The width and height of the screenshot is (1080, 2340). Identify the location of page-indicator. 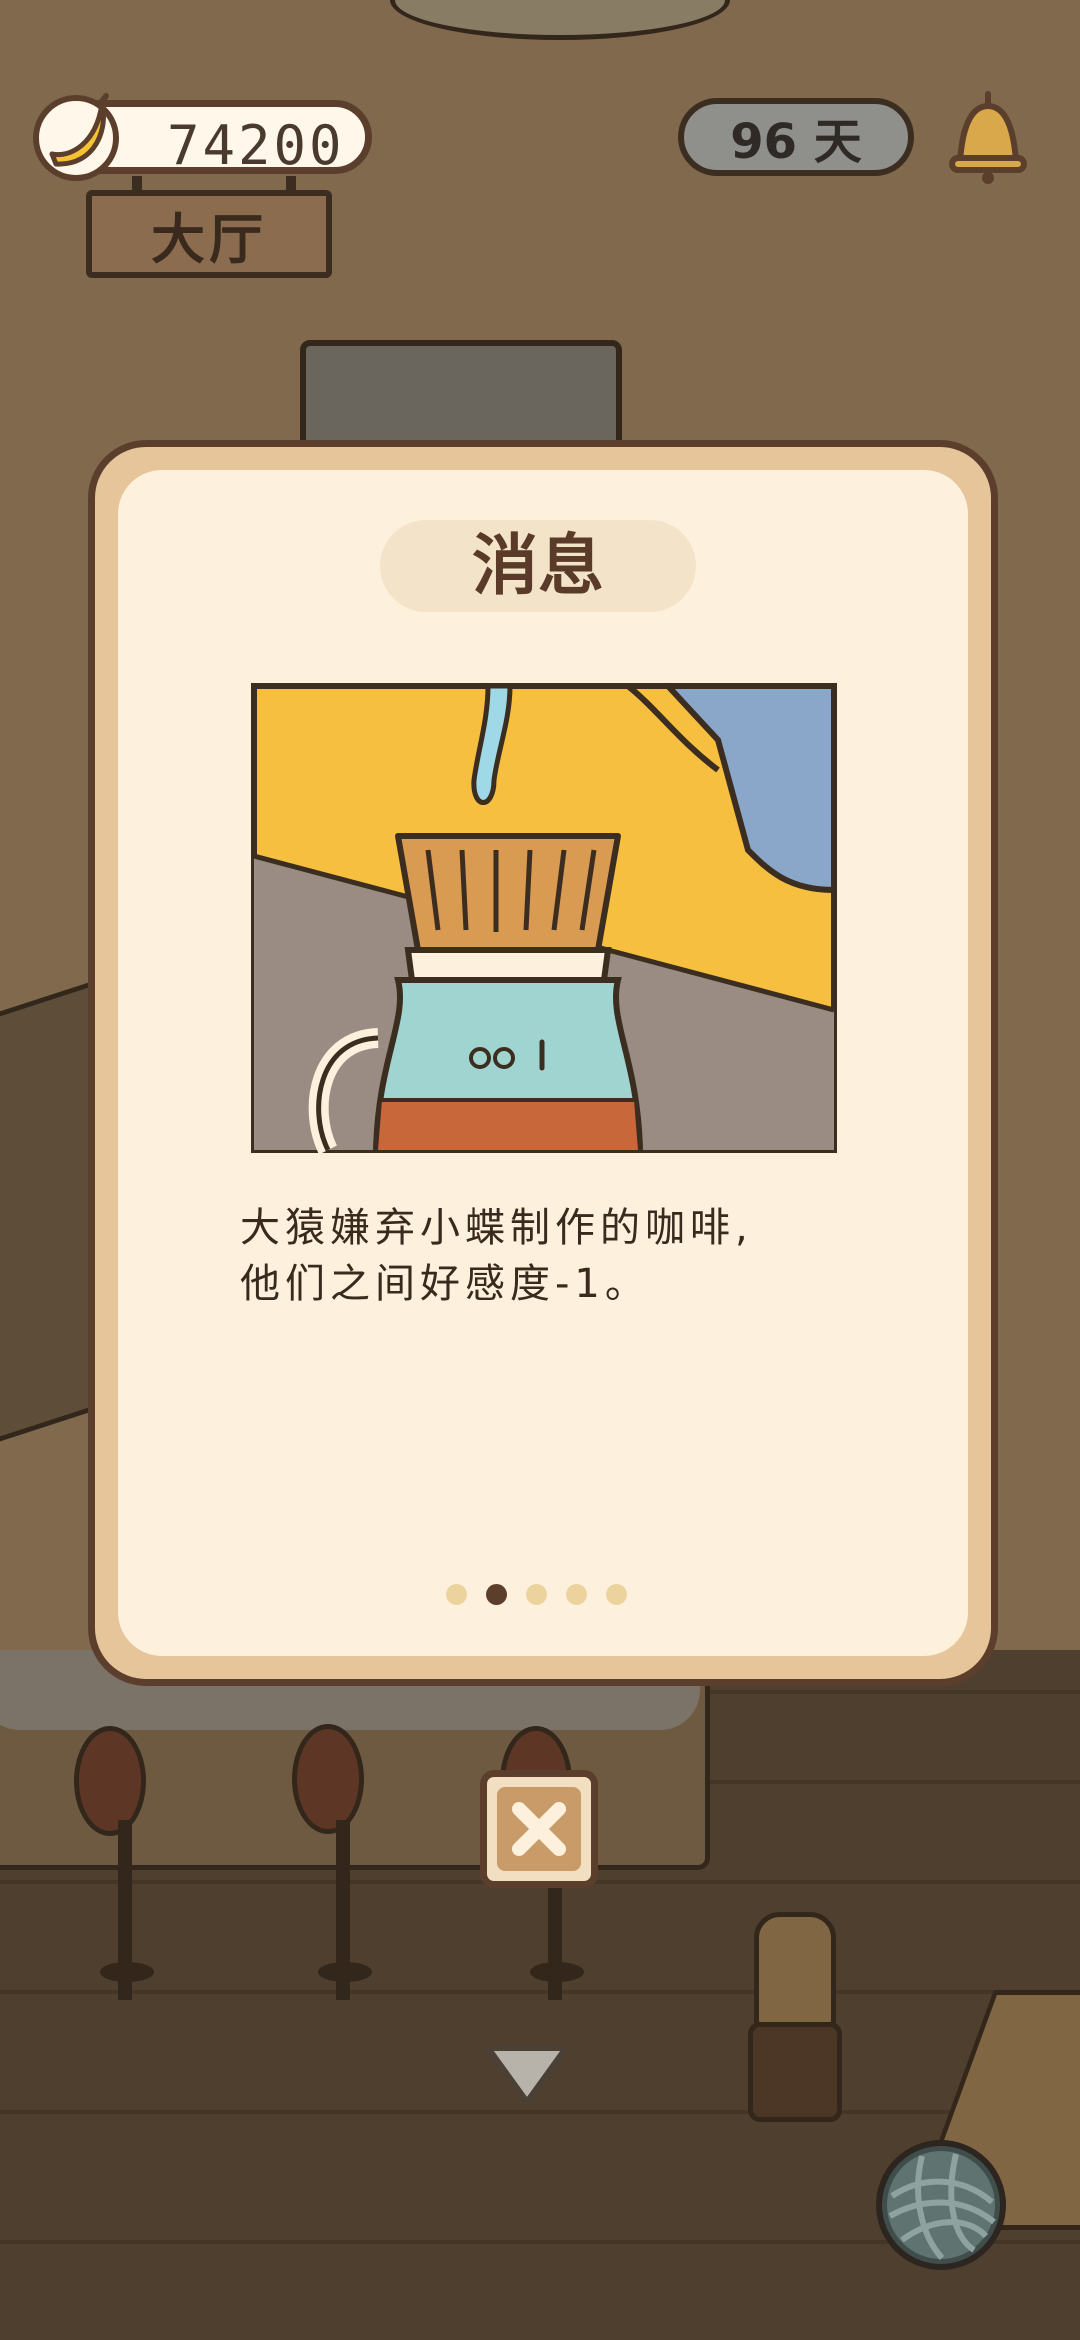
(536, 1596).